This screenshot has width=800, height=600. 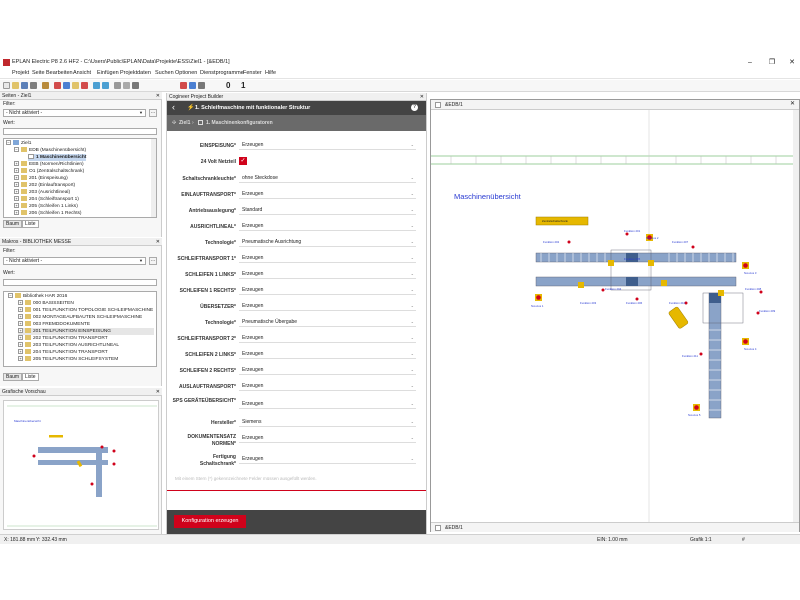 What do you see at coordinates (252, 73) in the screenshot?
I see `menu-fenster: Fenster` at bounding box center [252, 73].